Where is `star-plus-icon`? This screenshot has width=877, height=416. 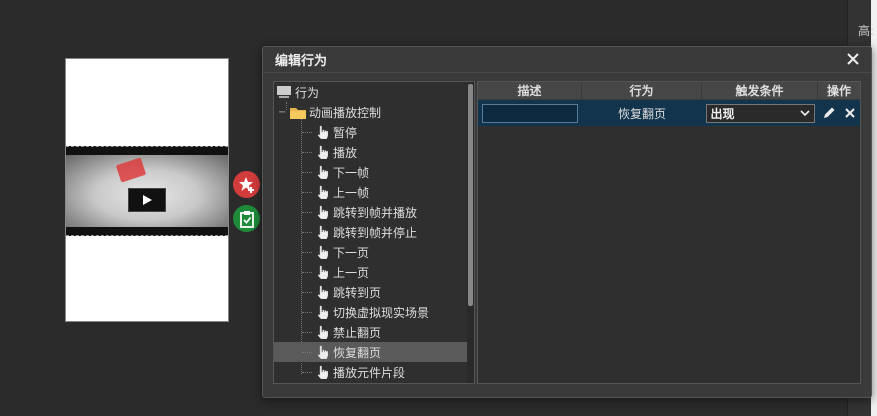
star-plus-icon is located at coordinates (246, 184).